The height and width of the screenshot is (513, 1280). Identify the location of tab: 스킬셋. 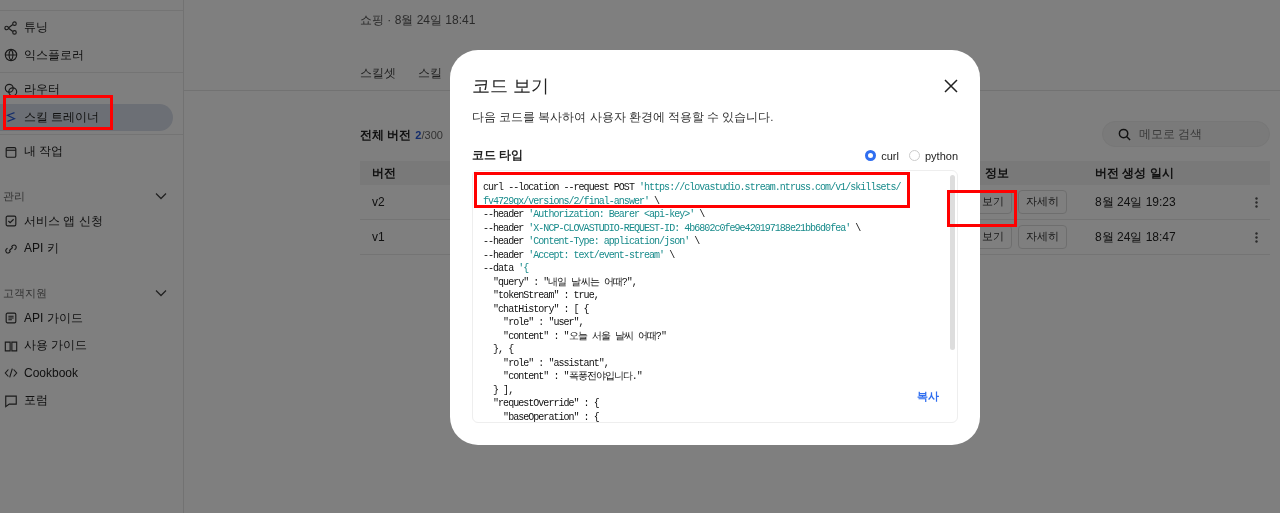
(378, 73).